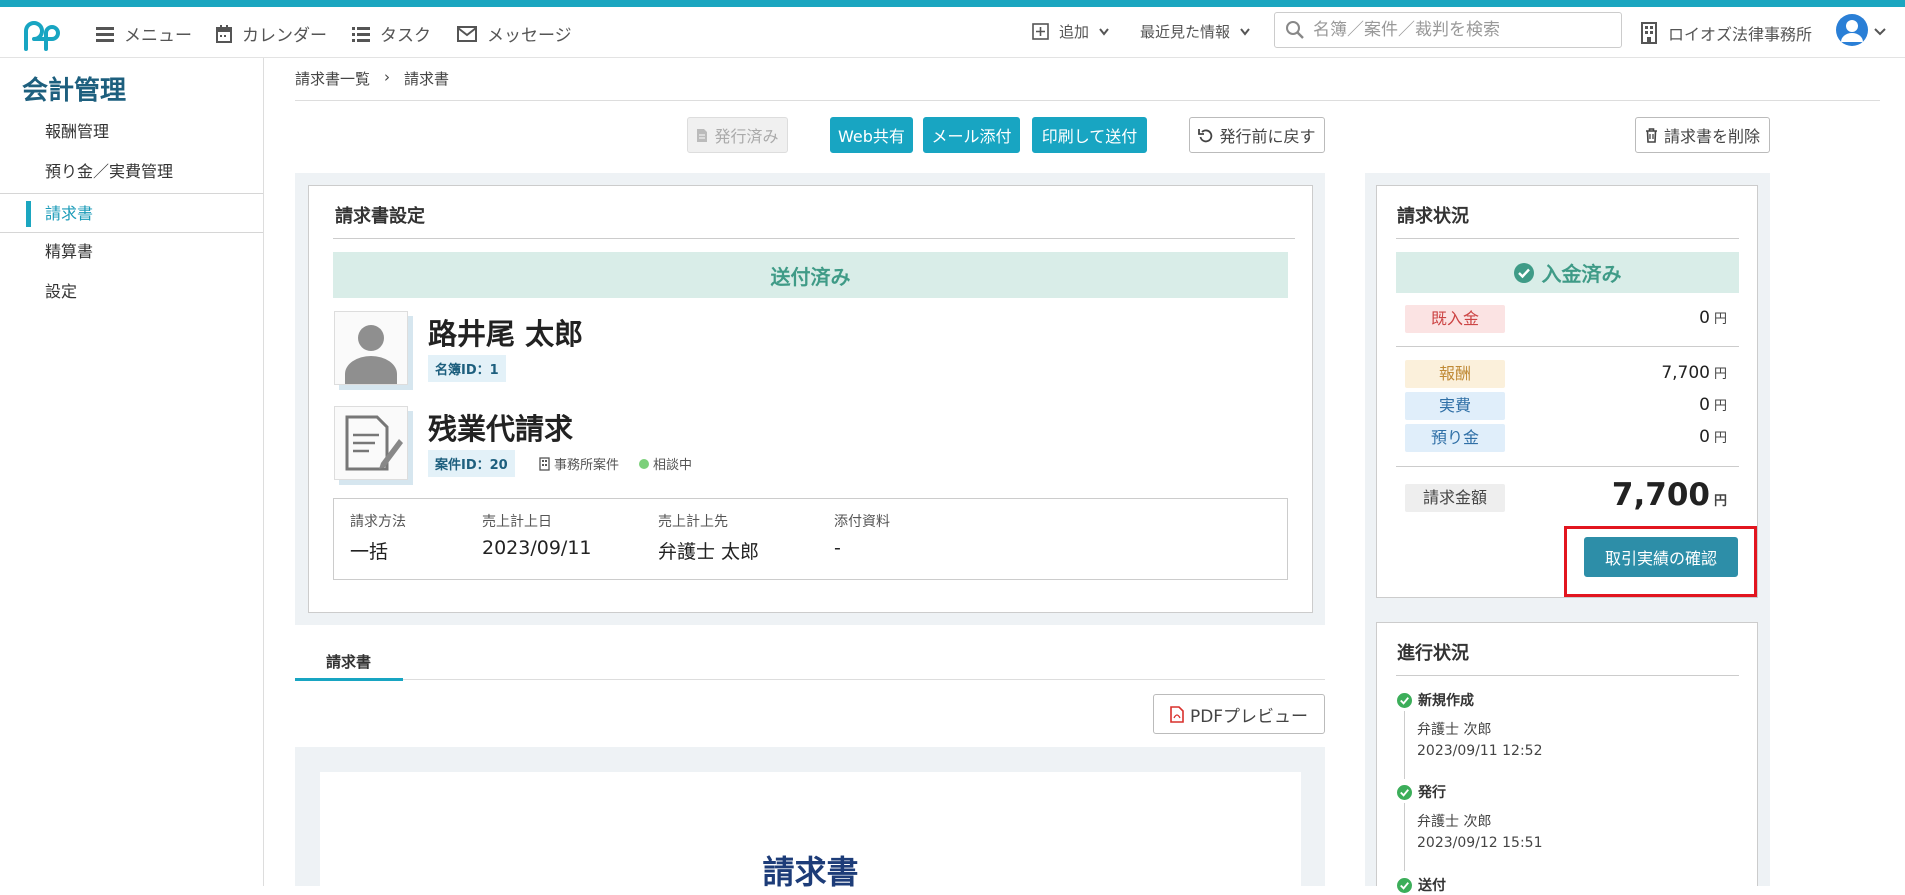 This screenshot has height=895, width=1905. I want to click on sidebar-item-settlements: 精算書, so click(131, 252).